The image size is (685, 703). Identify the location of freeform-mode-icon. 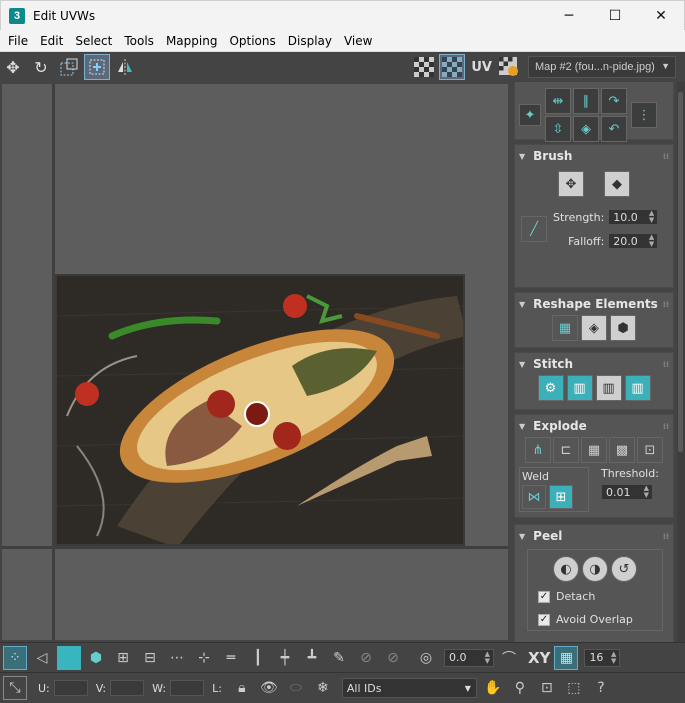
(97, 67).